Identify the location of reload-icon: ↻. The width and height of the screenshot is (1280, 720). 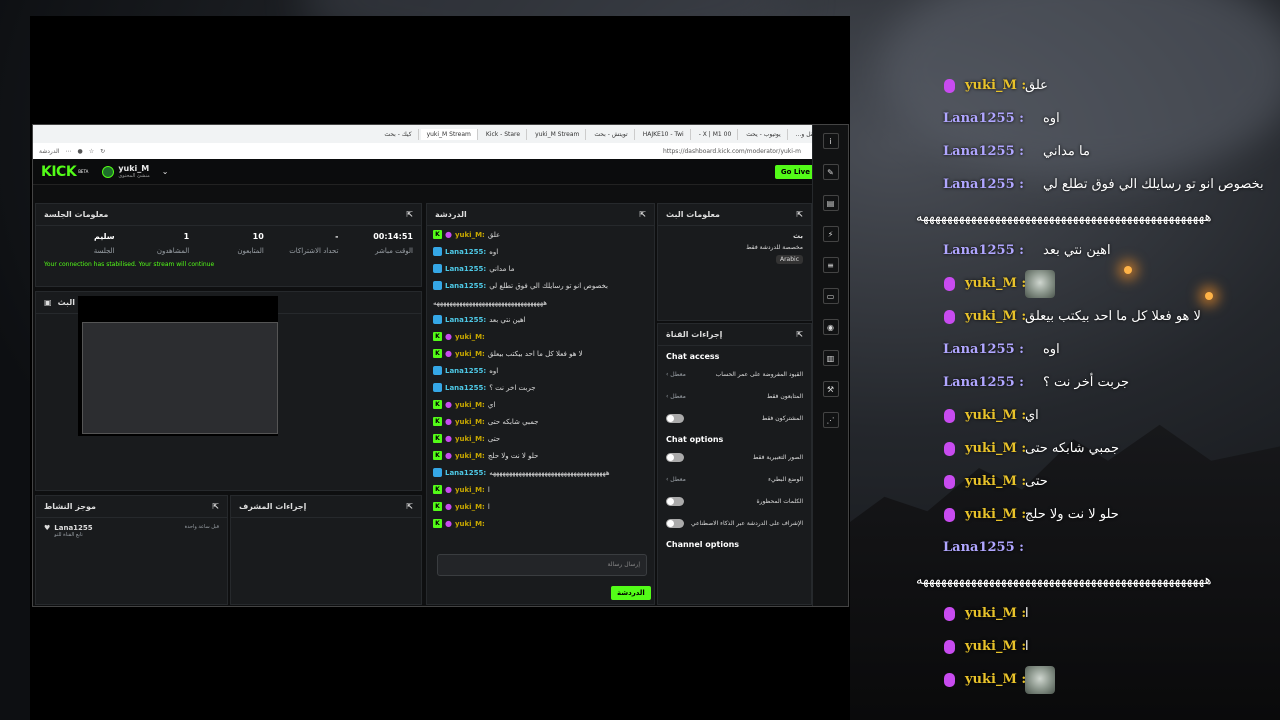
(102, 151).